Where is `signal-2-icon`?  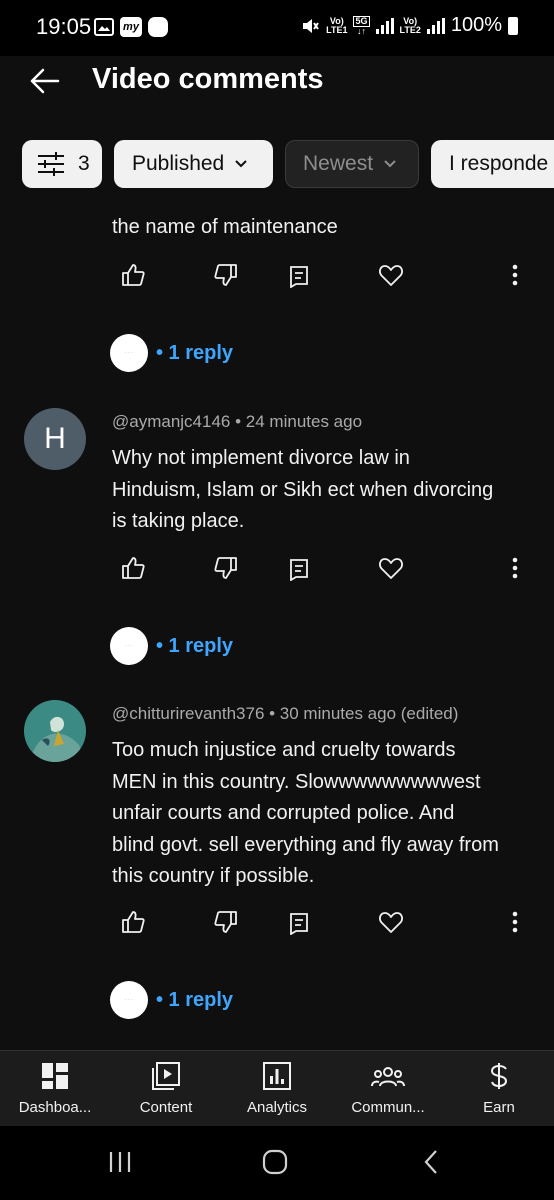
signal-2-icon is located at coordinates (435, 25).